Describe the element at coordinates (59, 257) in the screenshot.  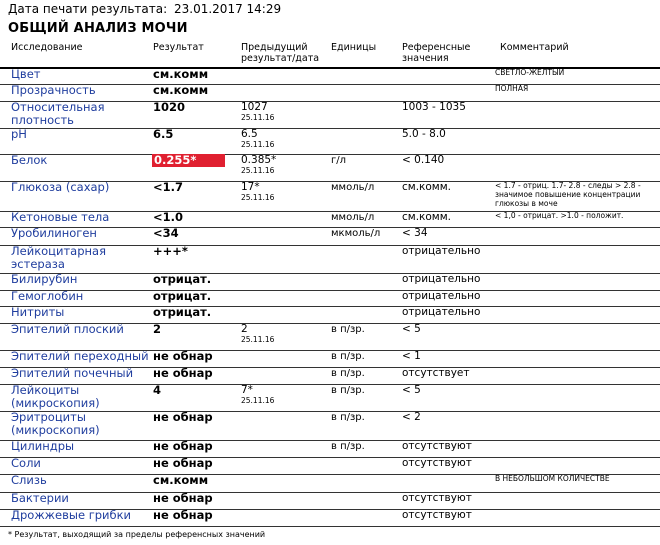
I see `test-name: Лейкоцитарная эстераза` at that location.